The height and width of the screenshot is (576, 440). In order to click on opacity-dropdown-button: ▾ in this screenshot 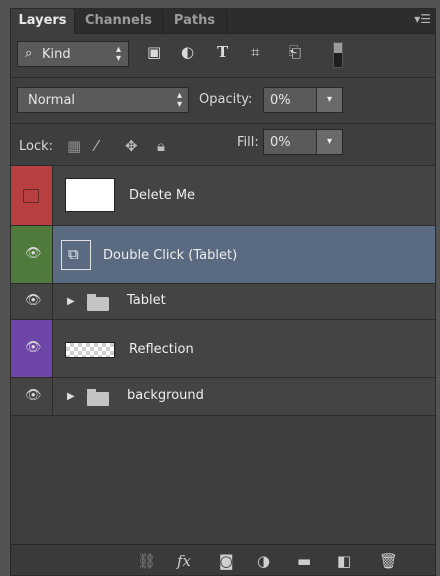, I will do `click(329, 100)`.